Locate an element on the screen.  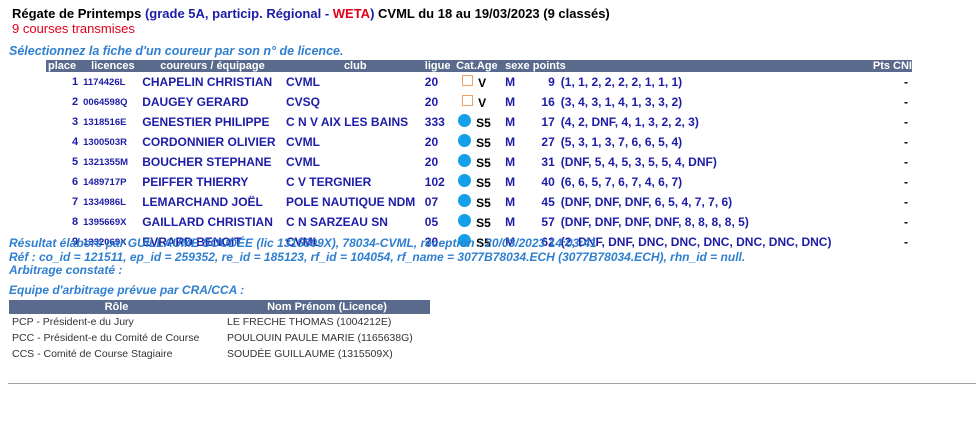
arbitrage-constate: Arbitrage constaté : is located at coordinates (66, 270).